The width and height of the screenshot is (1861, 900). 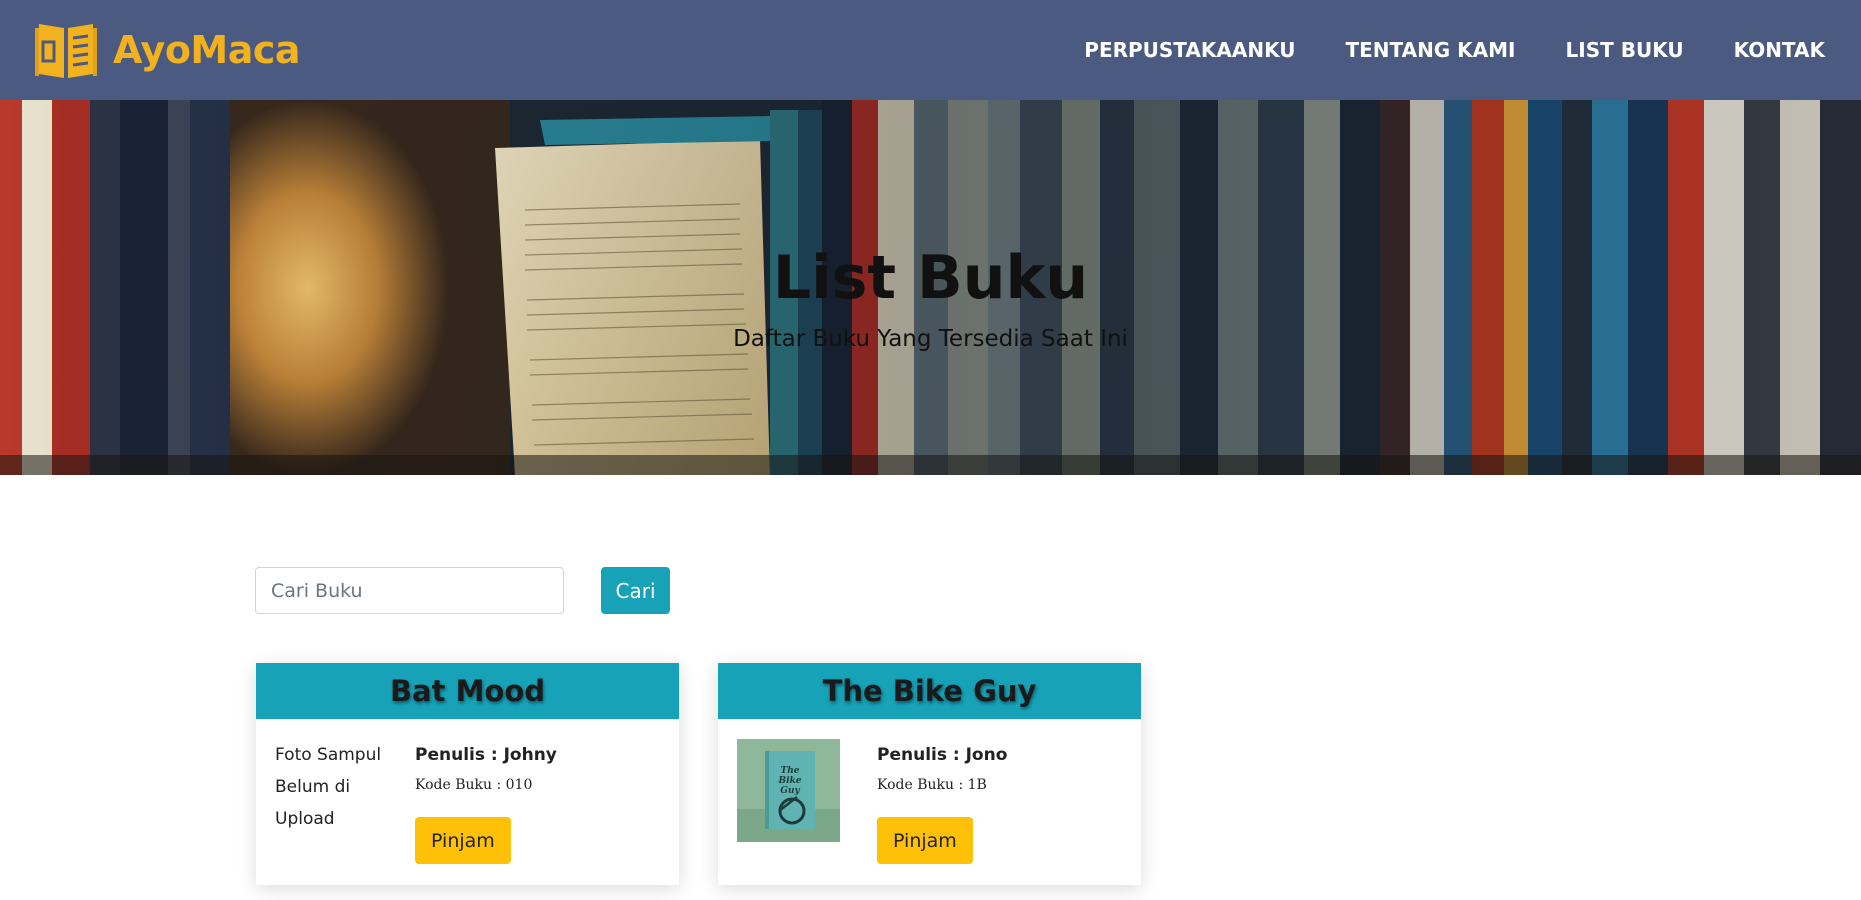 I want to click on book-title: The Bike Guy, so click(x=929, y=691).